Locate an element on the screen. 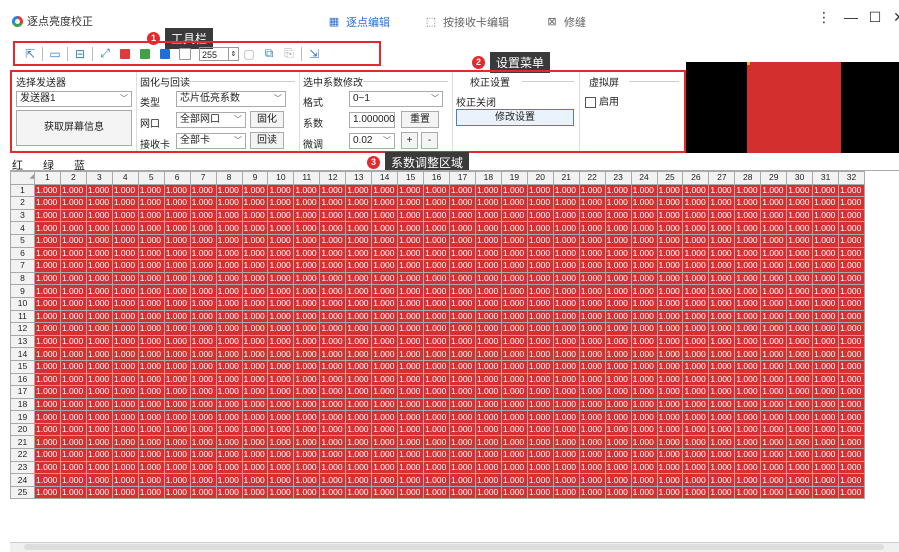 This screenshot has width=899, height=552. row-header: 10 is located at coordinates (22, 303).